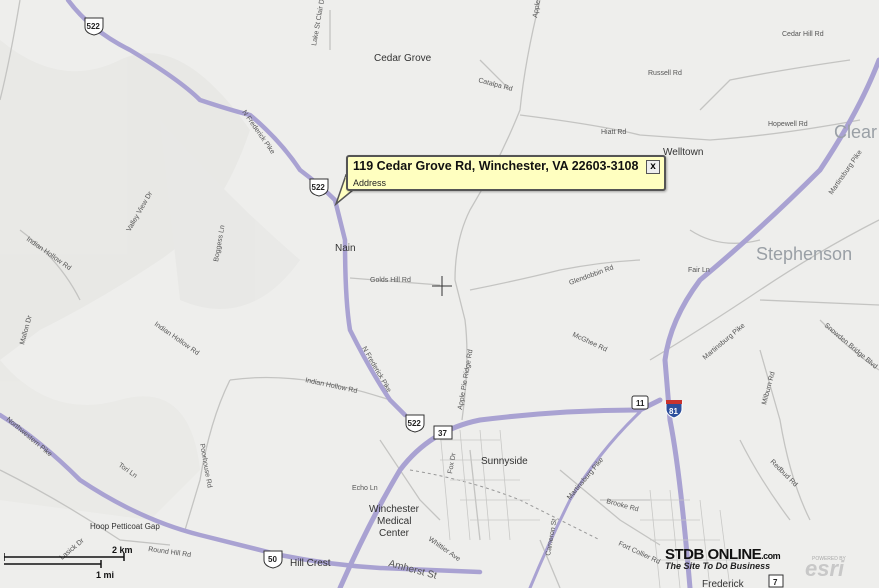  I want to click on place-hill-crest: Hill Crest, so click(310, 563).